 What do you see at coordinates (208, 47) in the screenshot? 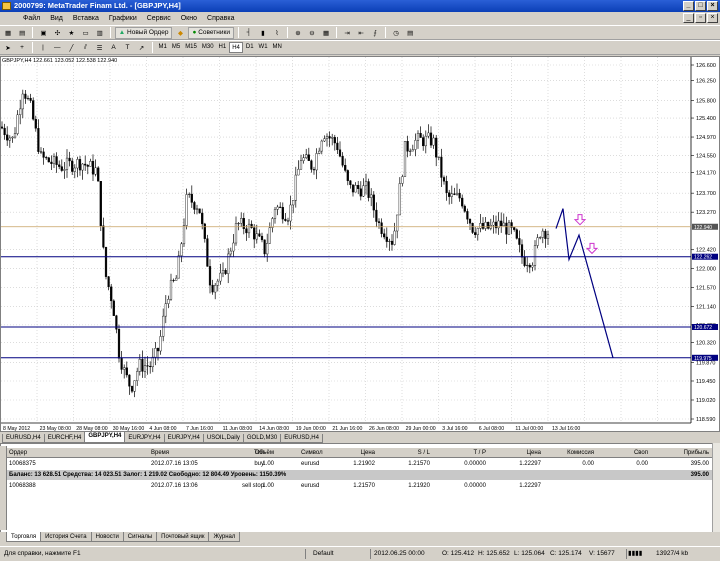
I see `timeframe-m30: M30` at bounding box center [208, 47].